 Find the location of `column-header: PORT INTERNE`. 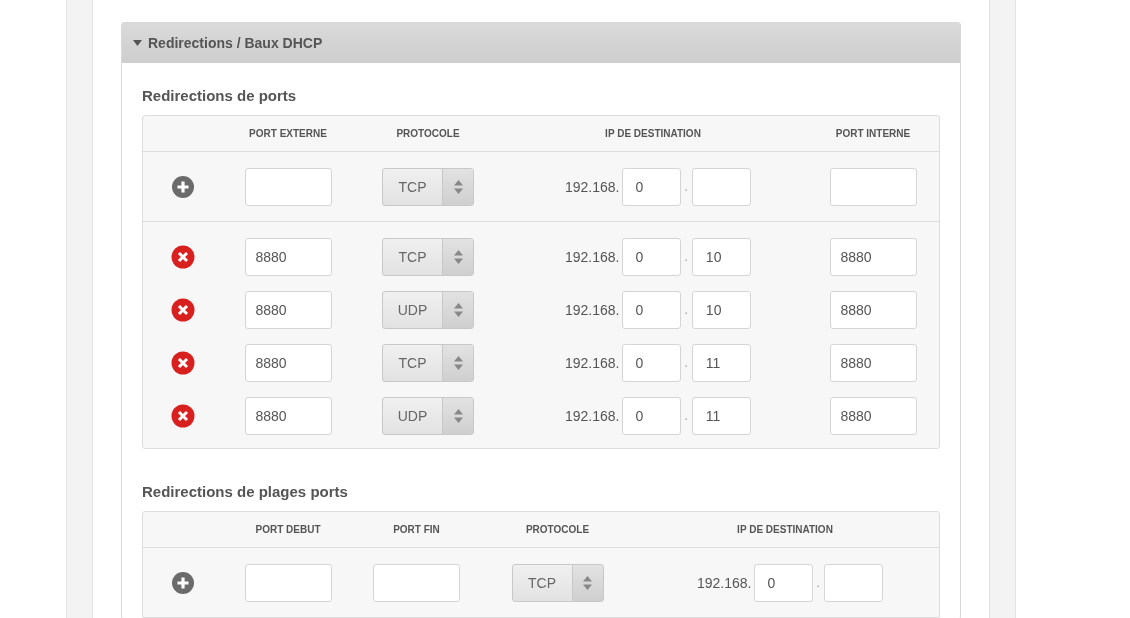

column-header: PORT INTERNE is located at coordinates (873, 133).